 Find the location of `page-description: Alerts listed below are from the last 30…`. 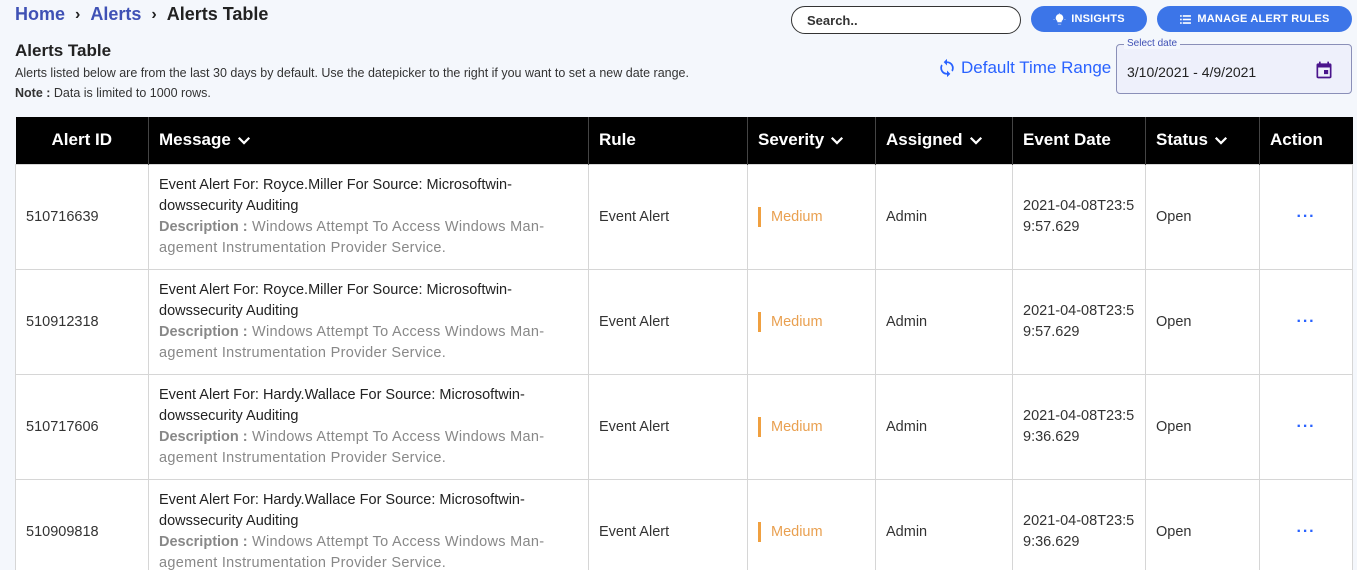

page-description: Alerts listed below are from the last 30… is located at coordinates (352, 73).